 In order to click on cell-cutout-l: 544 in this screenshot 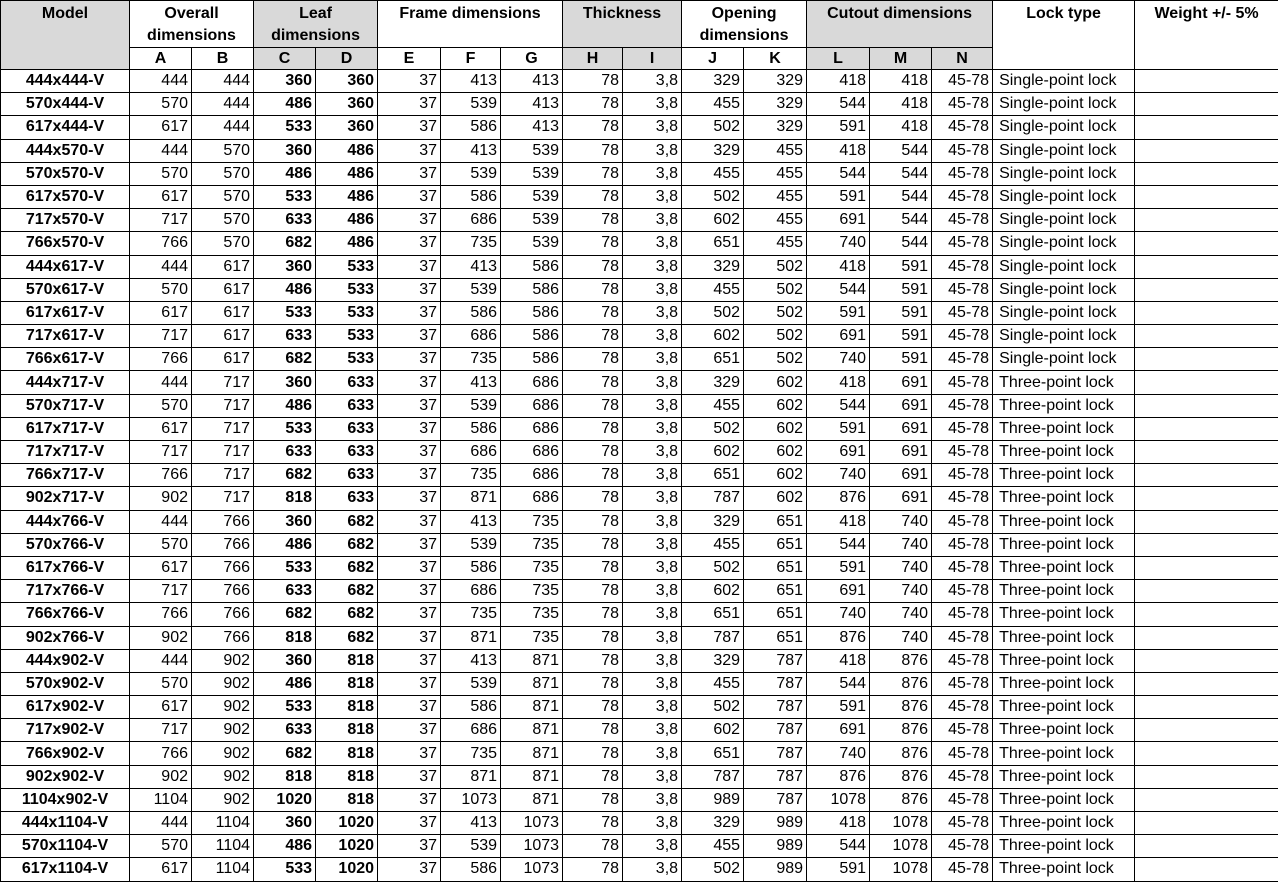, I will do `click(838, 289)`.